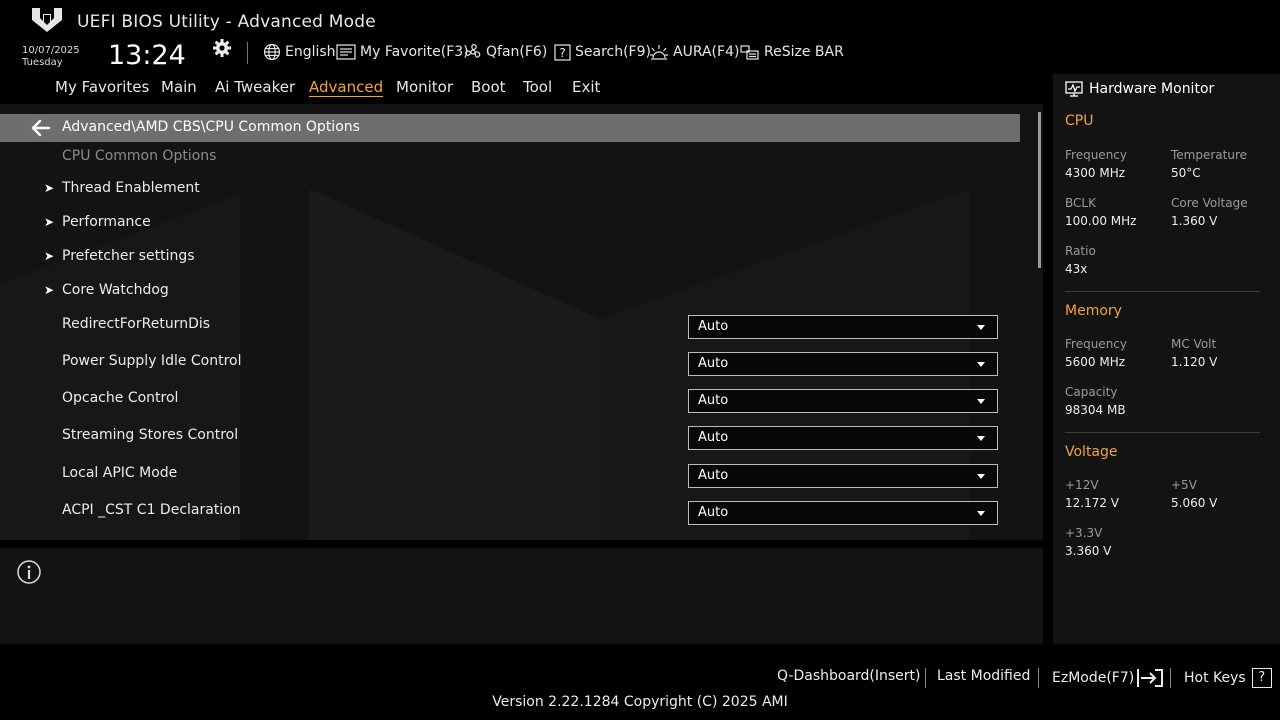 The image size is (1280, 720). I want to click on submenu-label: Thread Enablement, so click(131, 188).